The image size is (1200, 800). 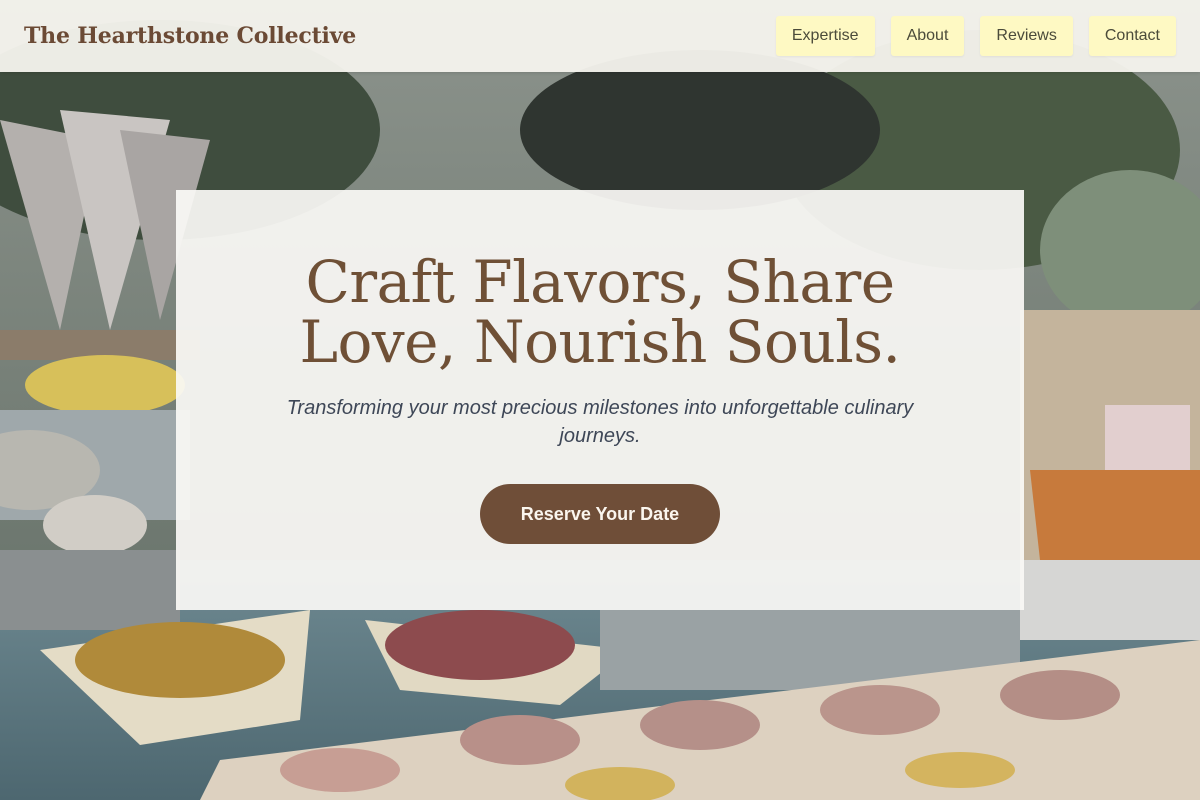 I want to click on nav-link-reviews: Reviews, so click(x=1026, y=36).